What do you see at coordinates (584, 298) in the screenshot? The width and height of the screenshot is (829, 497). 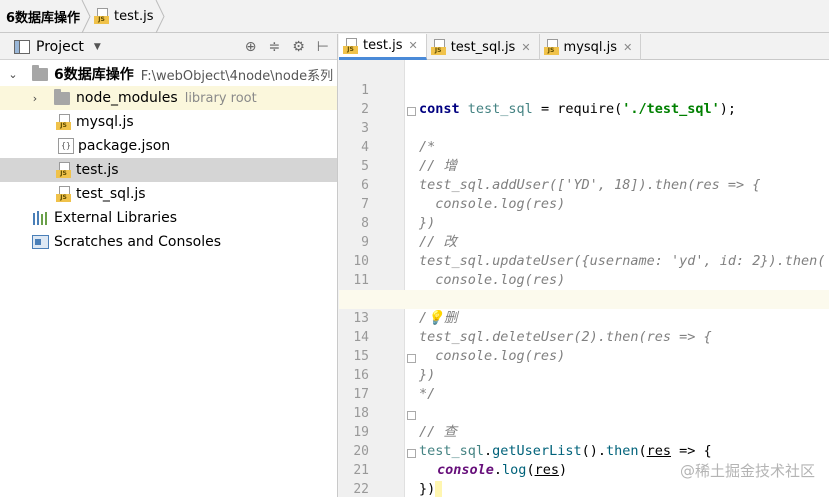 I see `code-line: 12 /💡删` at bounding box center [584, 298].